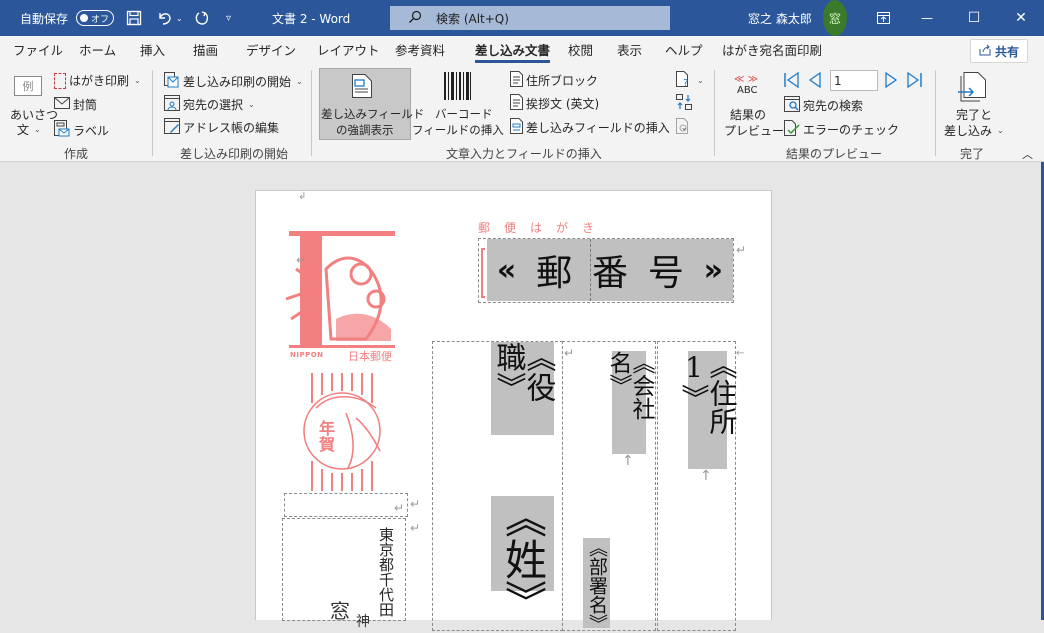 The height and width of the screenshot is (633, 1044). I want to click on match-fields-icon, so click(684, 102).